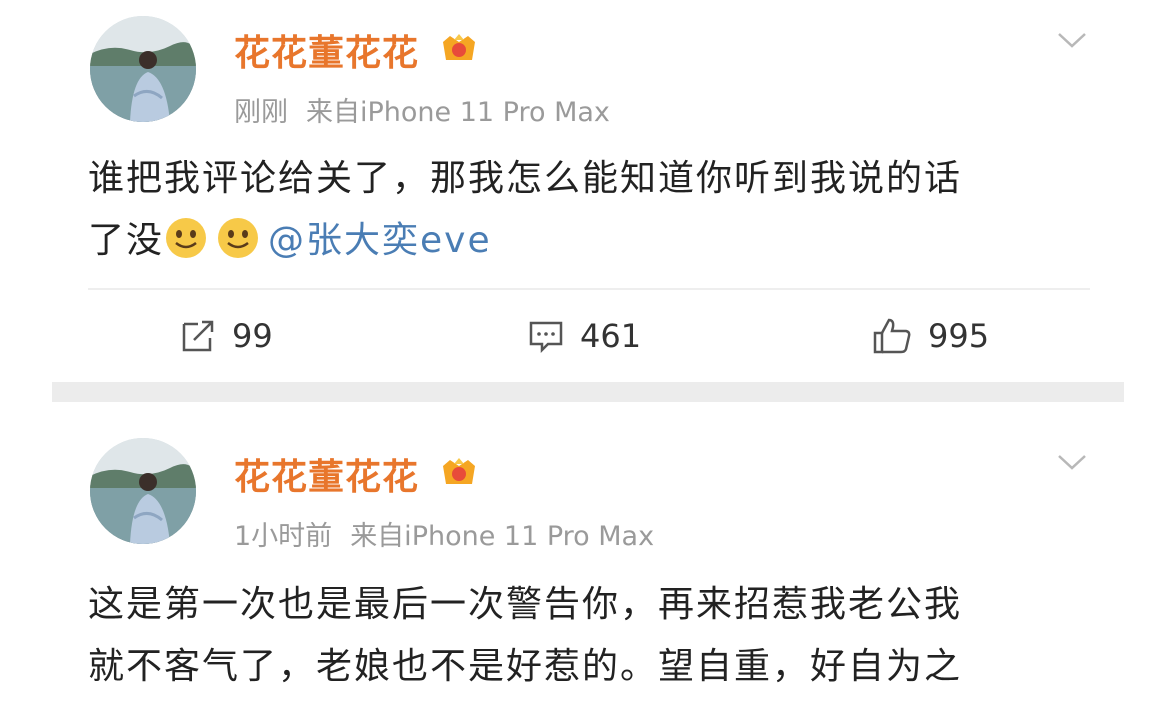  Describe the element at coordinates (226, 336) in the screenshot. I see `repost-button: 99` at that location.